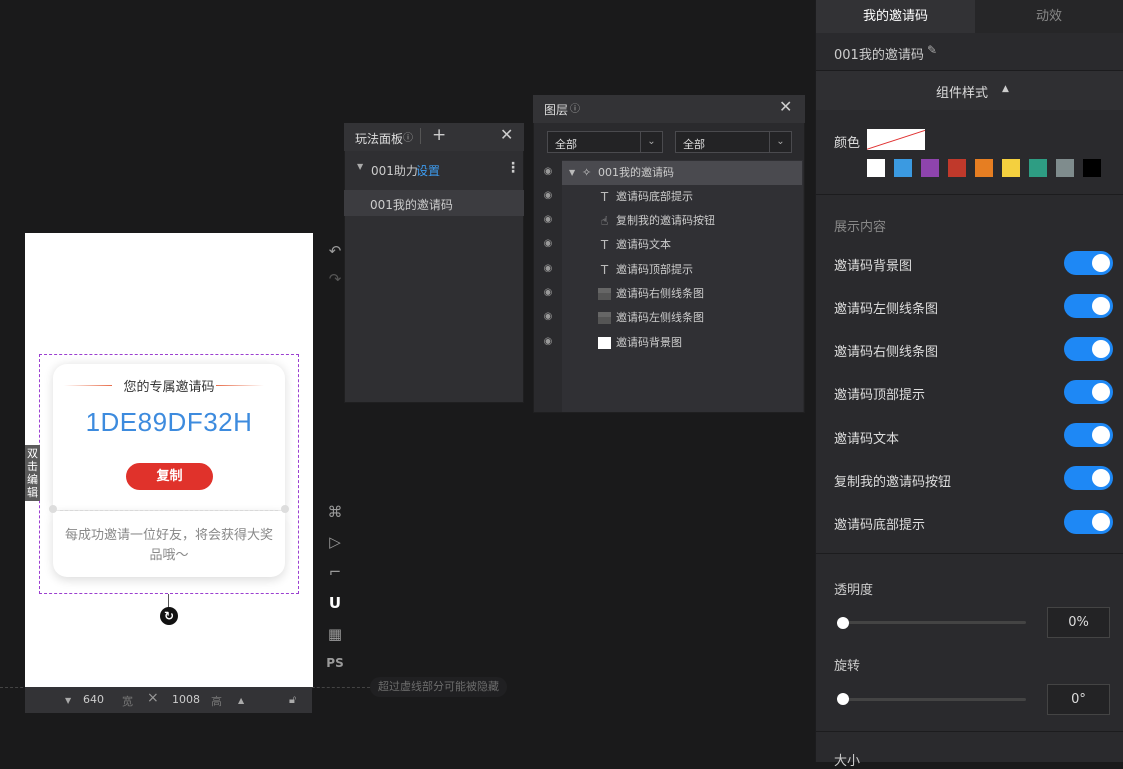 The width and height of the screenshot is (1123, 769). Describe the element at coordinates (168, 601) in the screenshot. I see `rotate-handle-stem` at that location.